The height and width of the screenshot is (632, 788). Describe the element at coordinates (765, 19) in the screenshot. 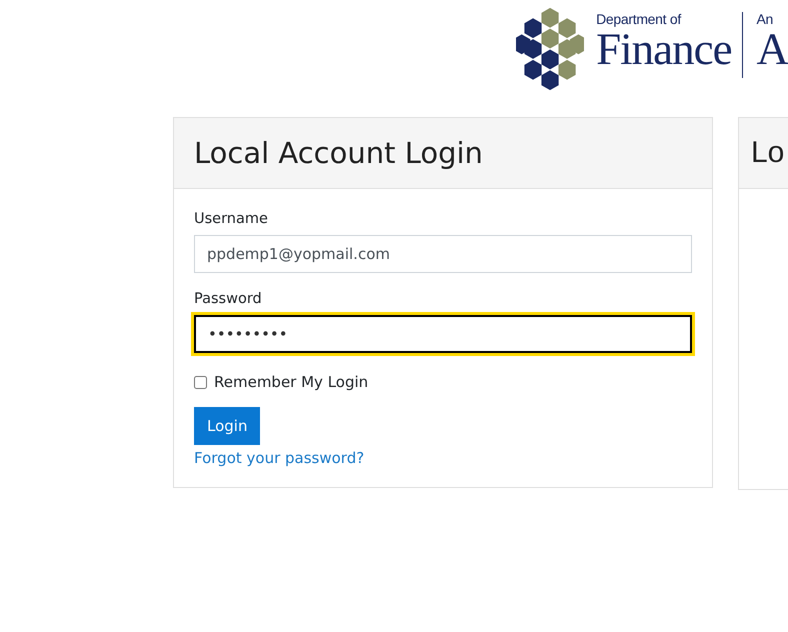

I see `logo-prefix-text: An` at that location.